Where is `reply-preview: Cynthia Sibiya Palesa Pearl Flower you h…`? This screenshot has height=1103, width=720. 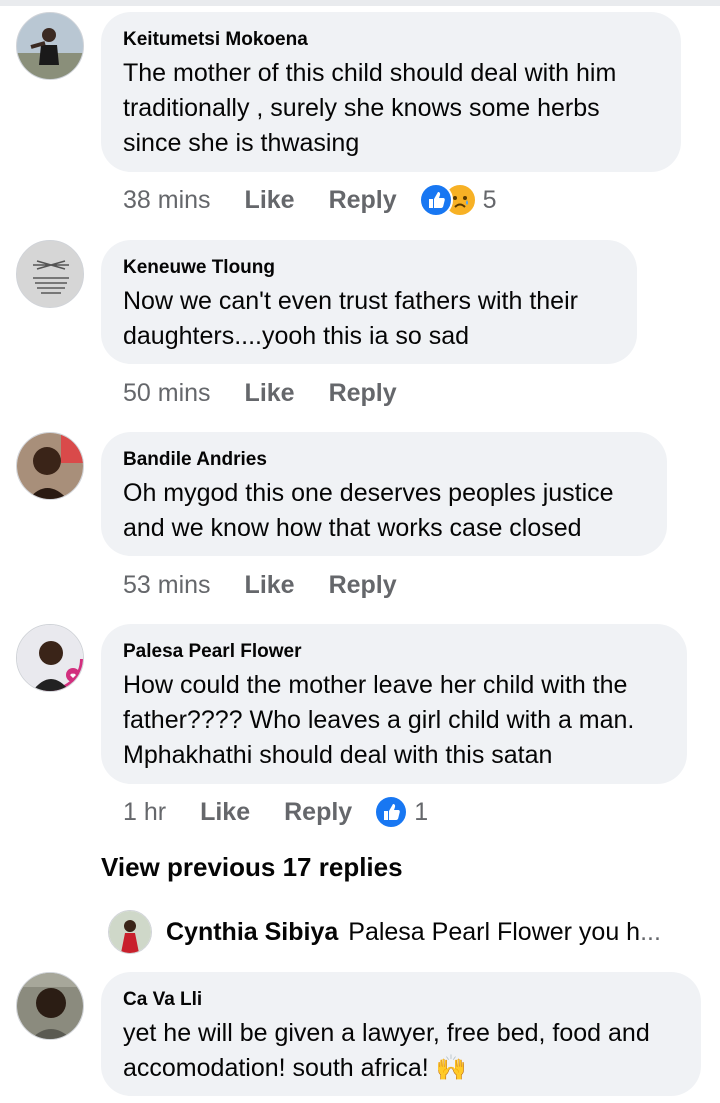
reply-preview: Cynthia Sibiya Palesa Pearl Flower you h… is located at coordinates (384, 932).